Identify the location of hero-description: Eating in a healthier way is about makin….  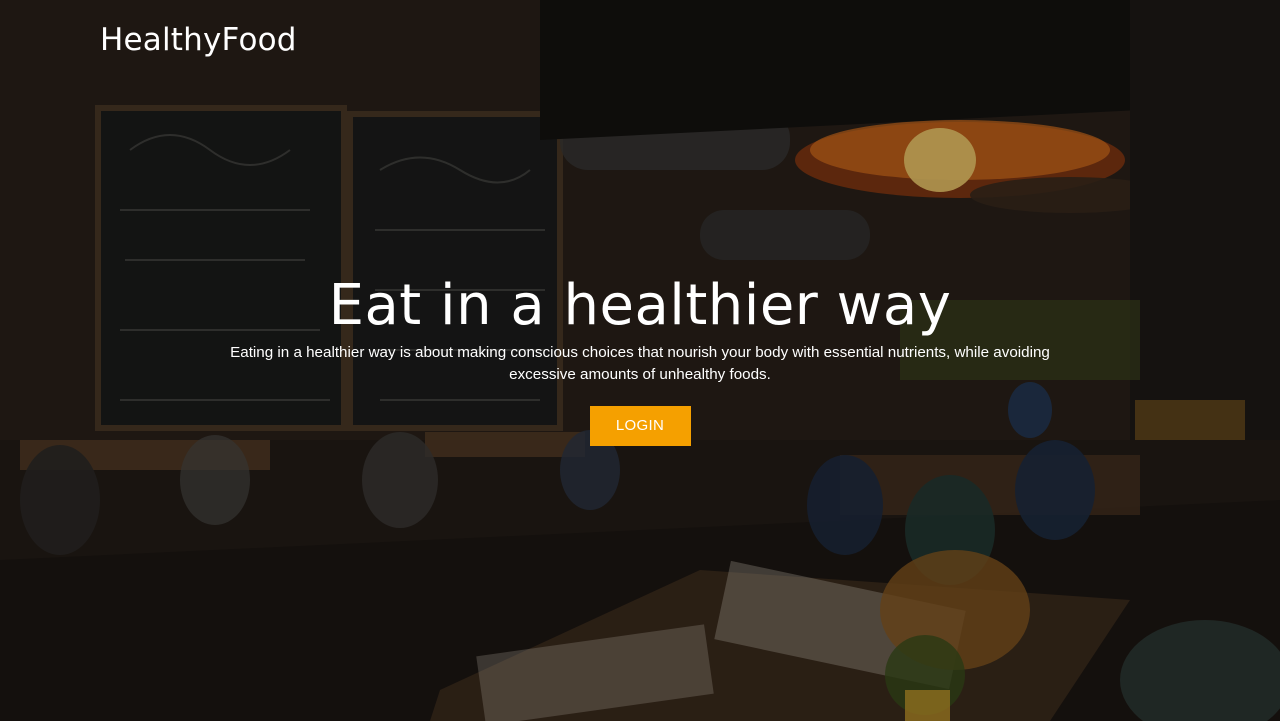
(640, 363).